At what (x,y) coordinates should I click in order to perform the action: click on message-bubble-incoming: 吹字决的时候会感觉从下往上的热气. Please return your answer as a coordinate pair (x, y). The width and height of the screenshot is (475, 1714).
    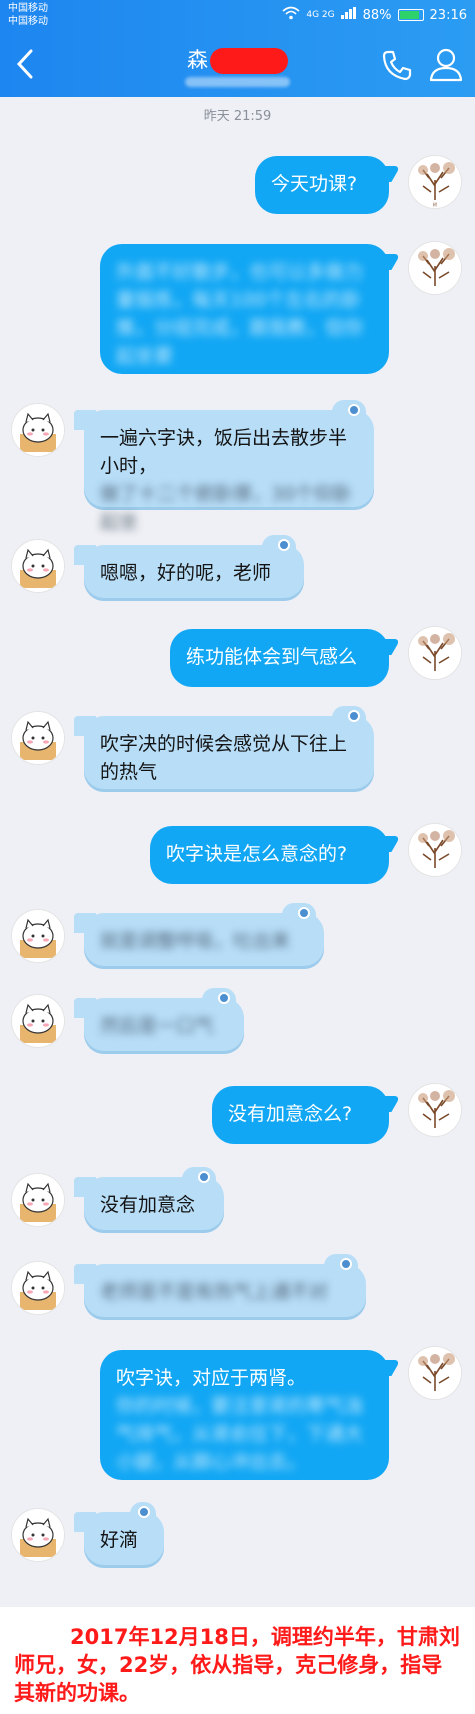
    Looking at the image, I should click on (224, 749).